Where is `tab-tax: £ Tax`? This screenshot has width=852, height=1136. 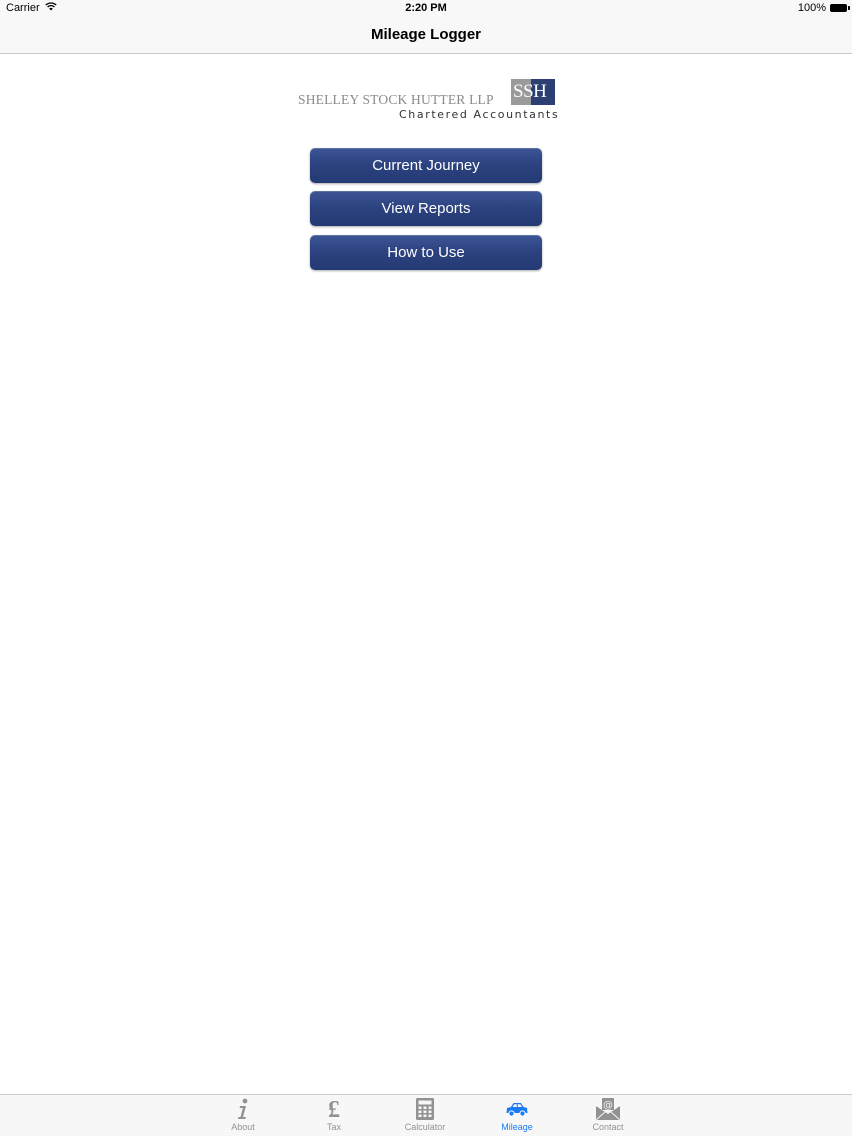 tab-tax: £ Tax is located at coordinates (334, 1116).